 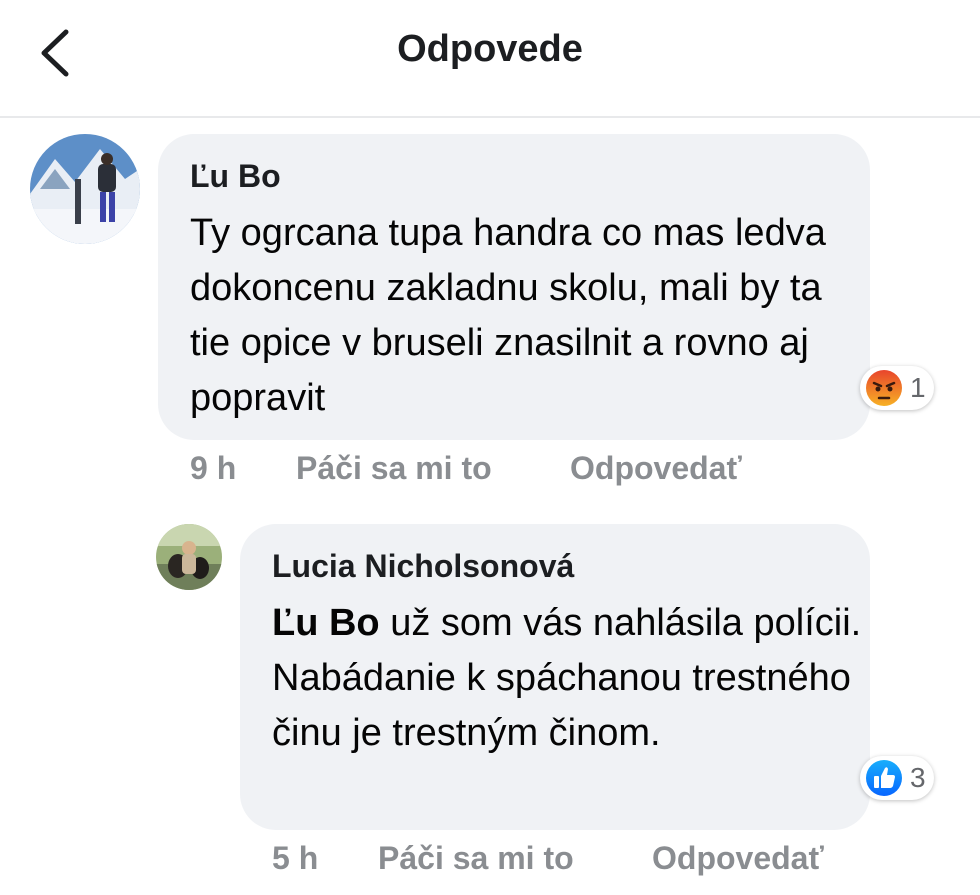 What do you see at coordinates (295, 858) in the screenshot?
I see `comment-time: 5 h` at bounding box center [295, 858].